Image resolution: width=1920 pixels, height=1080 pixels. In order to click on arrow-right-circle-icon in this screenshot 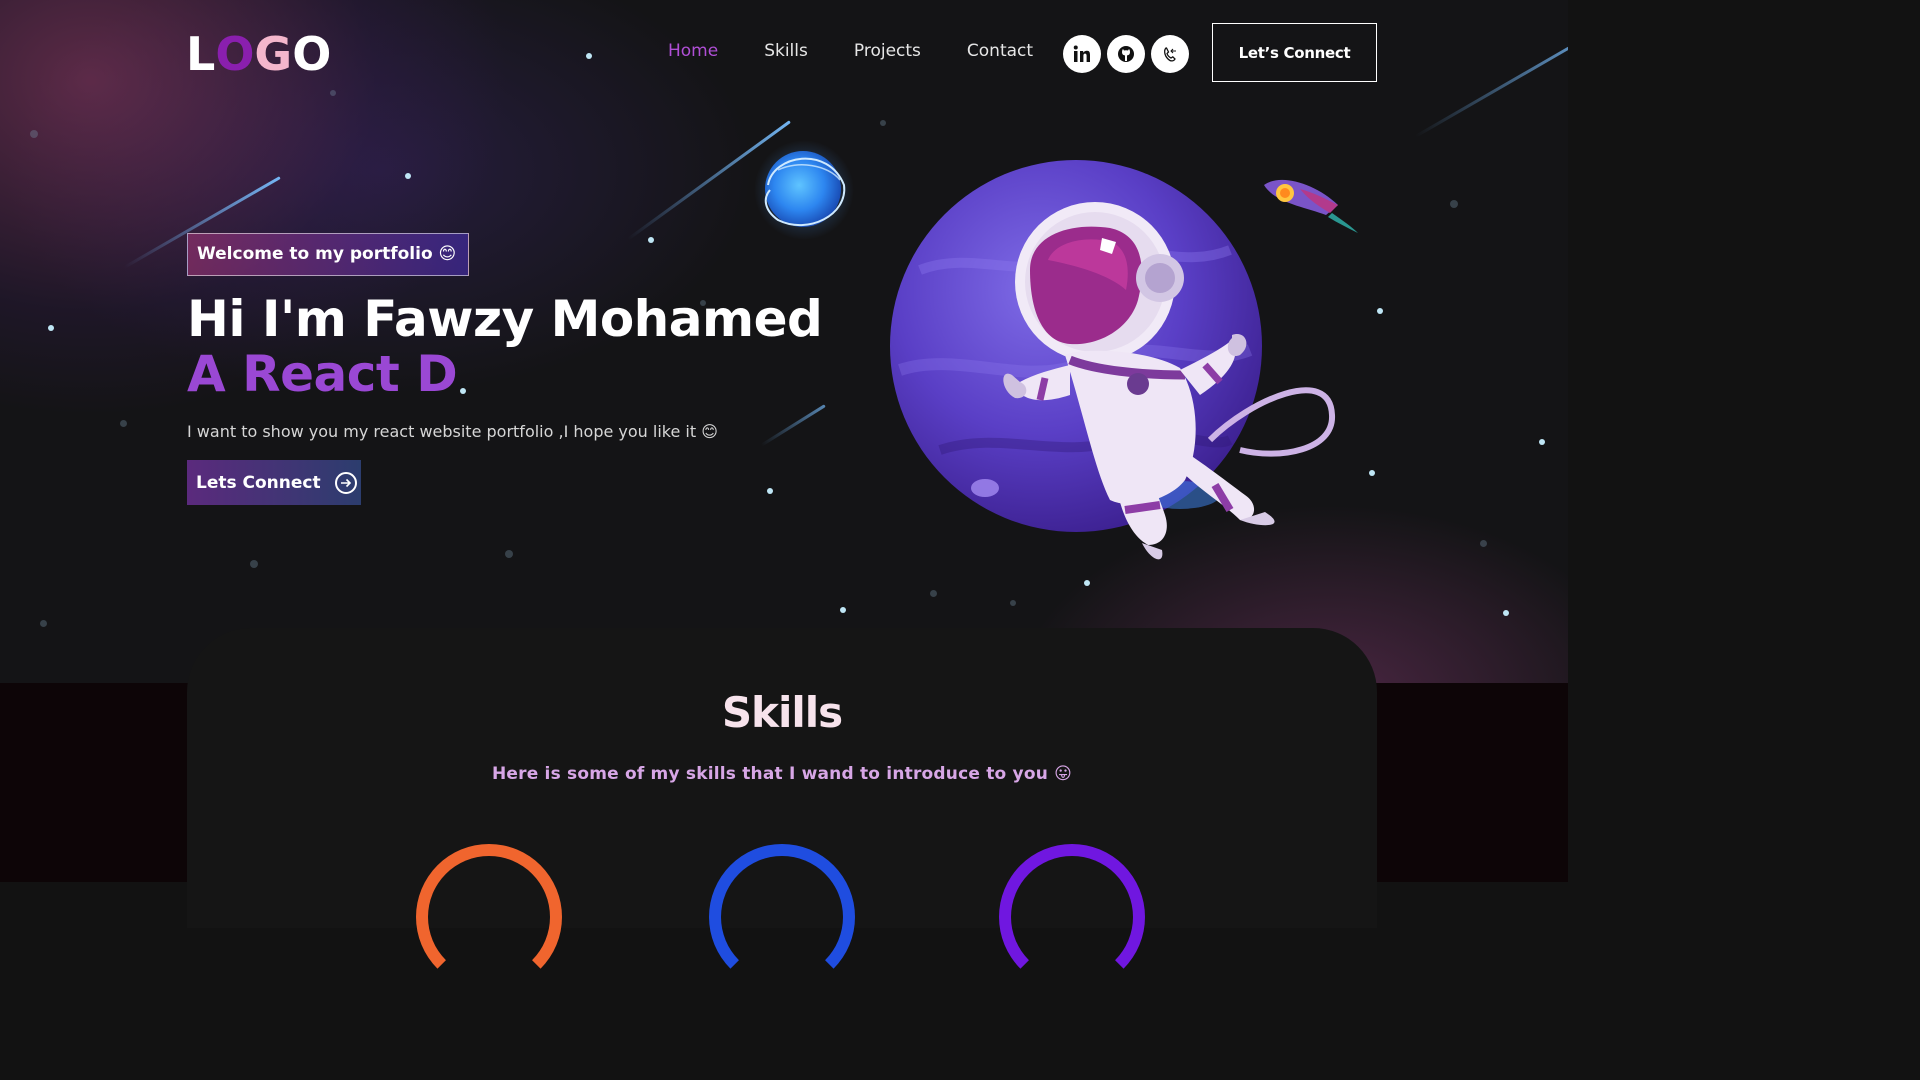, I will do `click(345, 482)`.